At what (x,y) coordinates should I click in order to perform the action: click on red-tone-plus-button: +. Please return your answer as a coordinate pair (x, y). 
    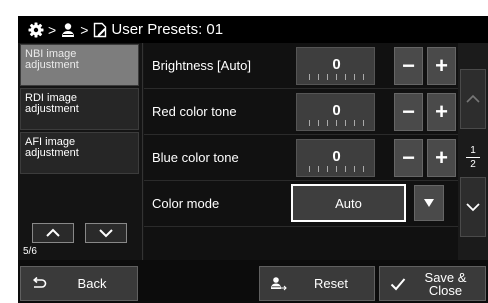
    Looking at the image, I should click on (441, 112).